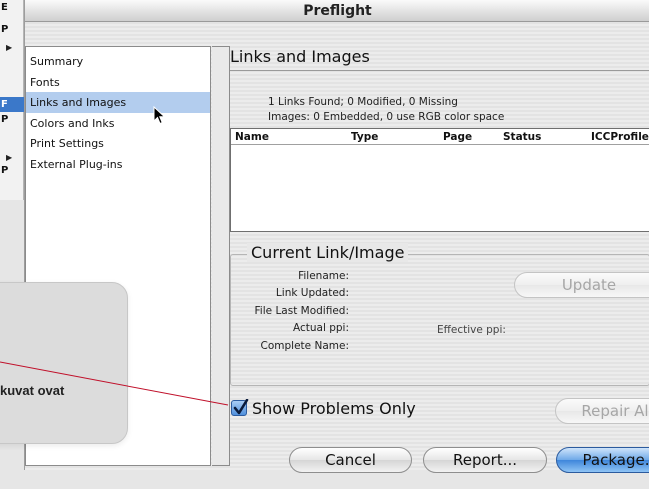 The width and height of the screenshot is (649, 489). What do you see at coordinates (301, 311) in the screenshot?
I see `file-last-modified-label: File Last Modified:` at bounding box center [301, 311].